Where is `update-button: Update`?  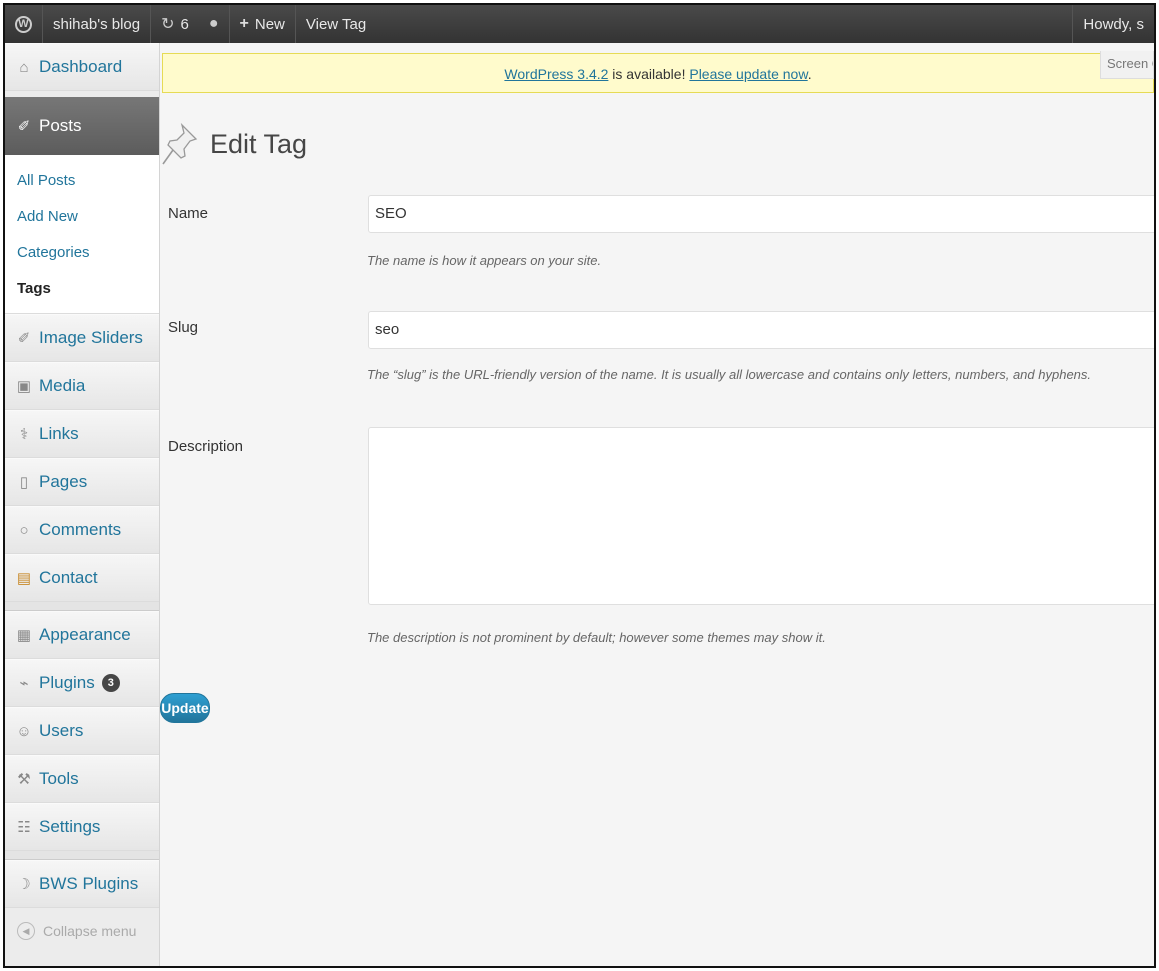
update-button: Update is located at coordinates (185, 708).